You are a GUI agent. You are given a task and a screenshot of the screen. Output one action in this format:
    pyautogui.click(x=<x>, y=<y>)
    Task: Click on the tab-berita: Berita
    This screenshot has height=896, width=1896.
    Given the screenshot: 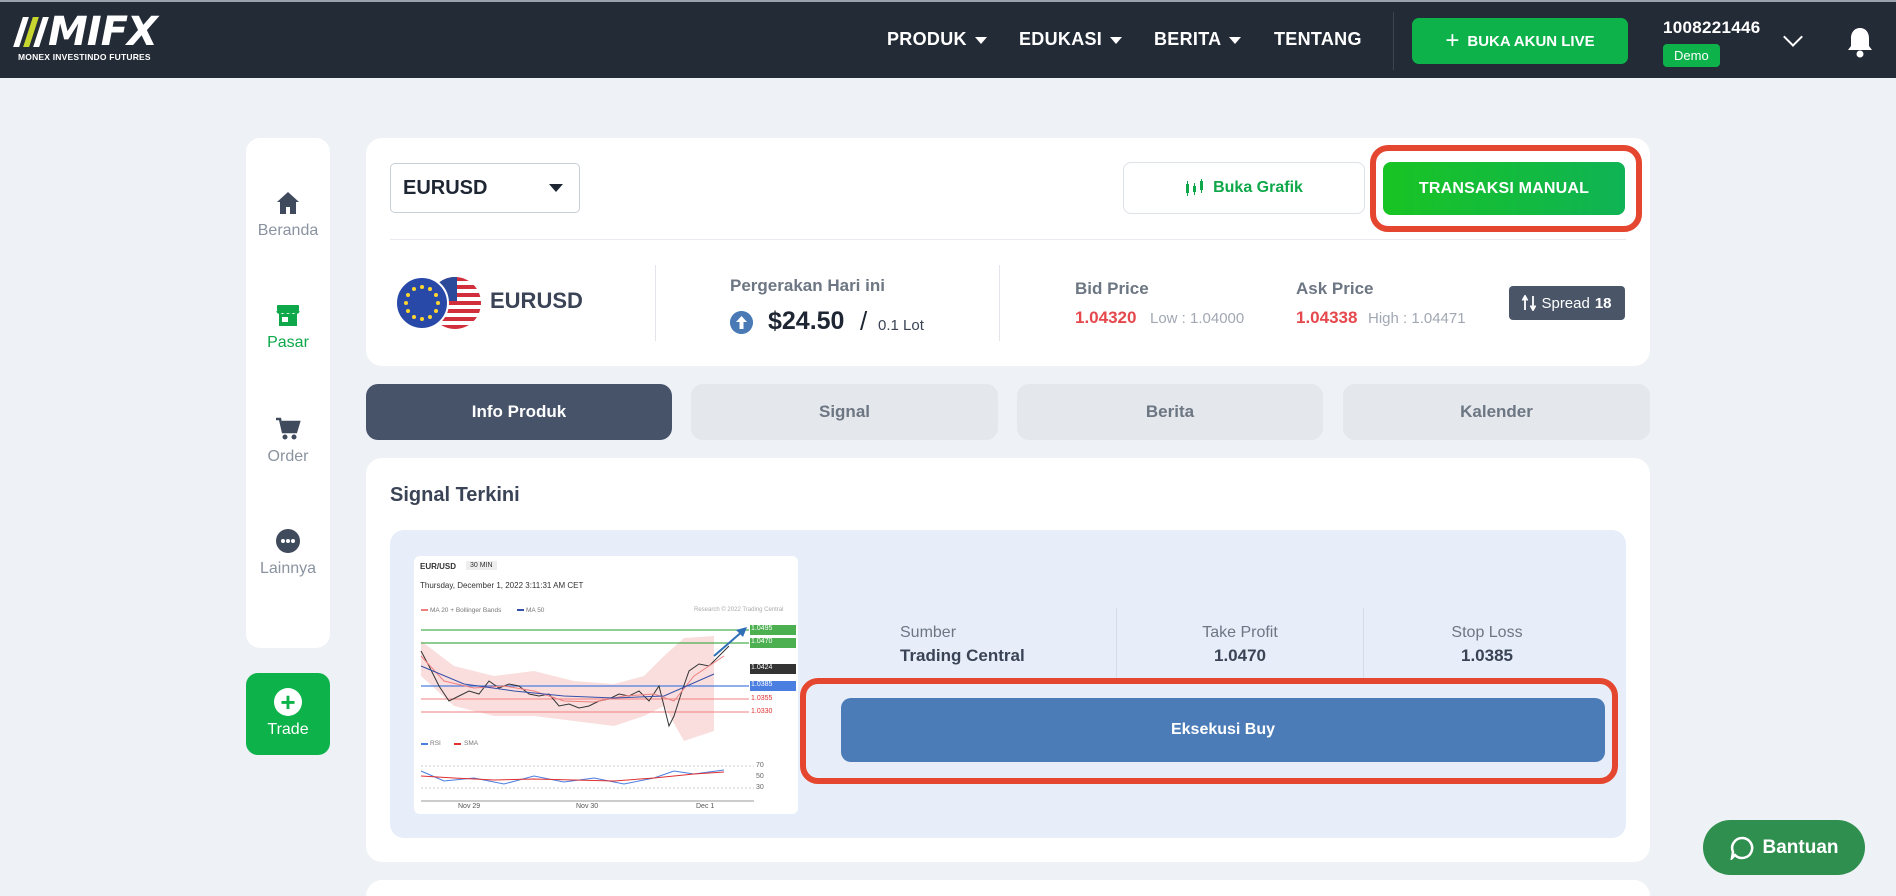 What is the action you would take?
    pyautogui.click(x=1170, y=412)
    